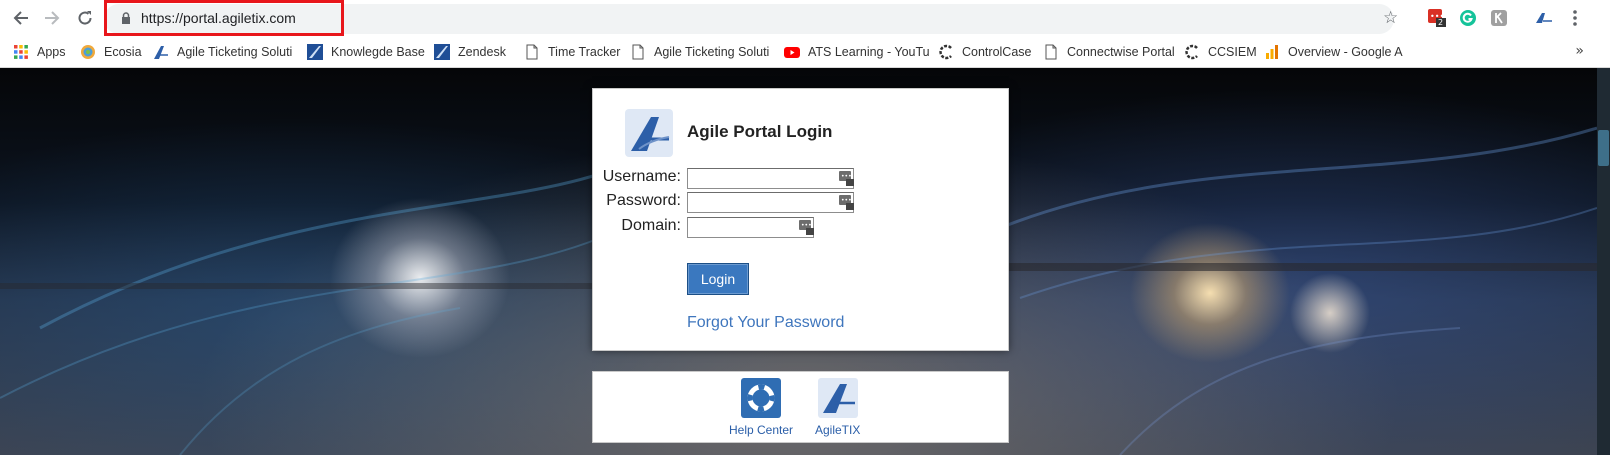  I want to click on extension-badge-count: 2, so click(1441, 22).